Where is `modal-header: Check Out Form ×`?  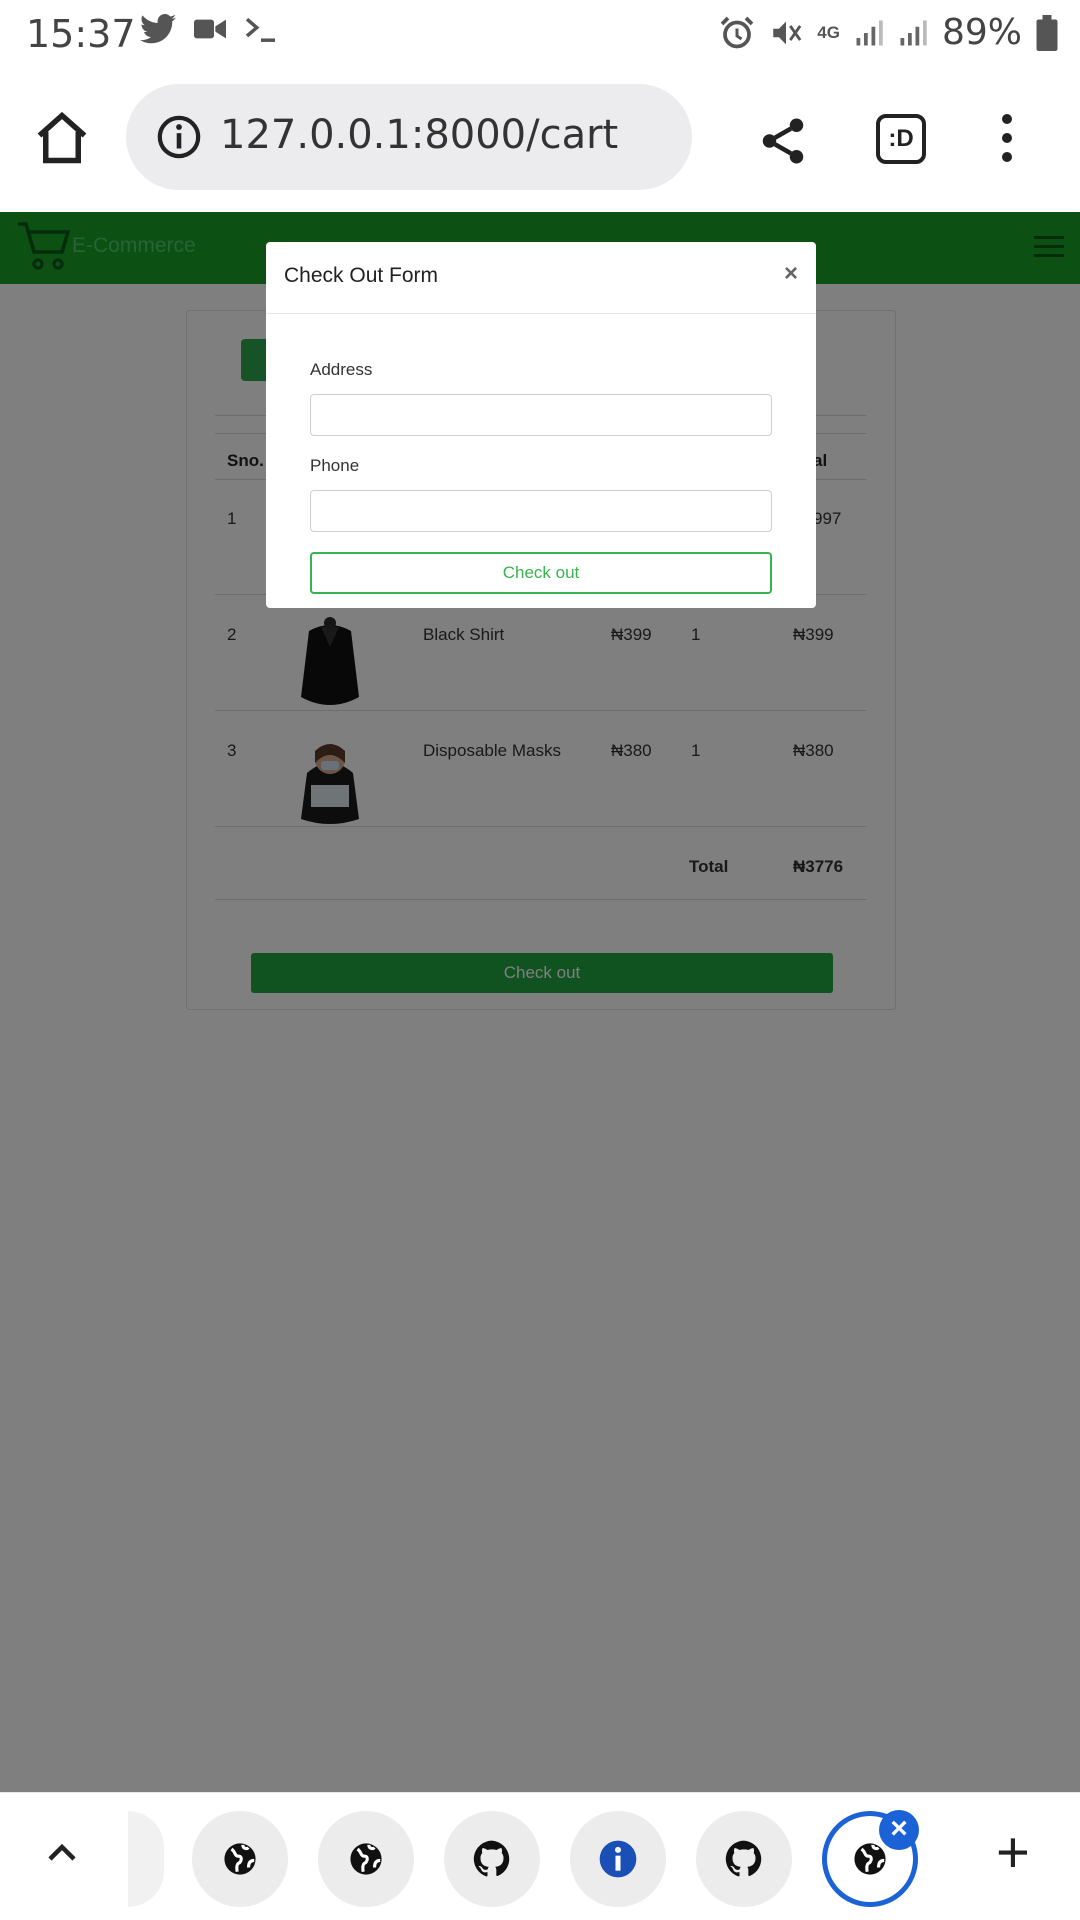 modal-header: Check Out Form × is located at coordinates (541, 278).